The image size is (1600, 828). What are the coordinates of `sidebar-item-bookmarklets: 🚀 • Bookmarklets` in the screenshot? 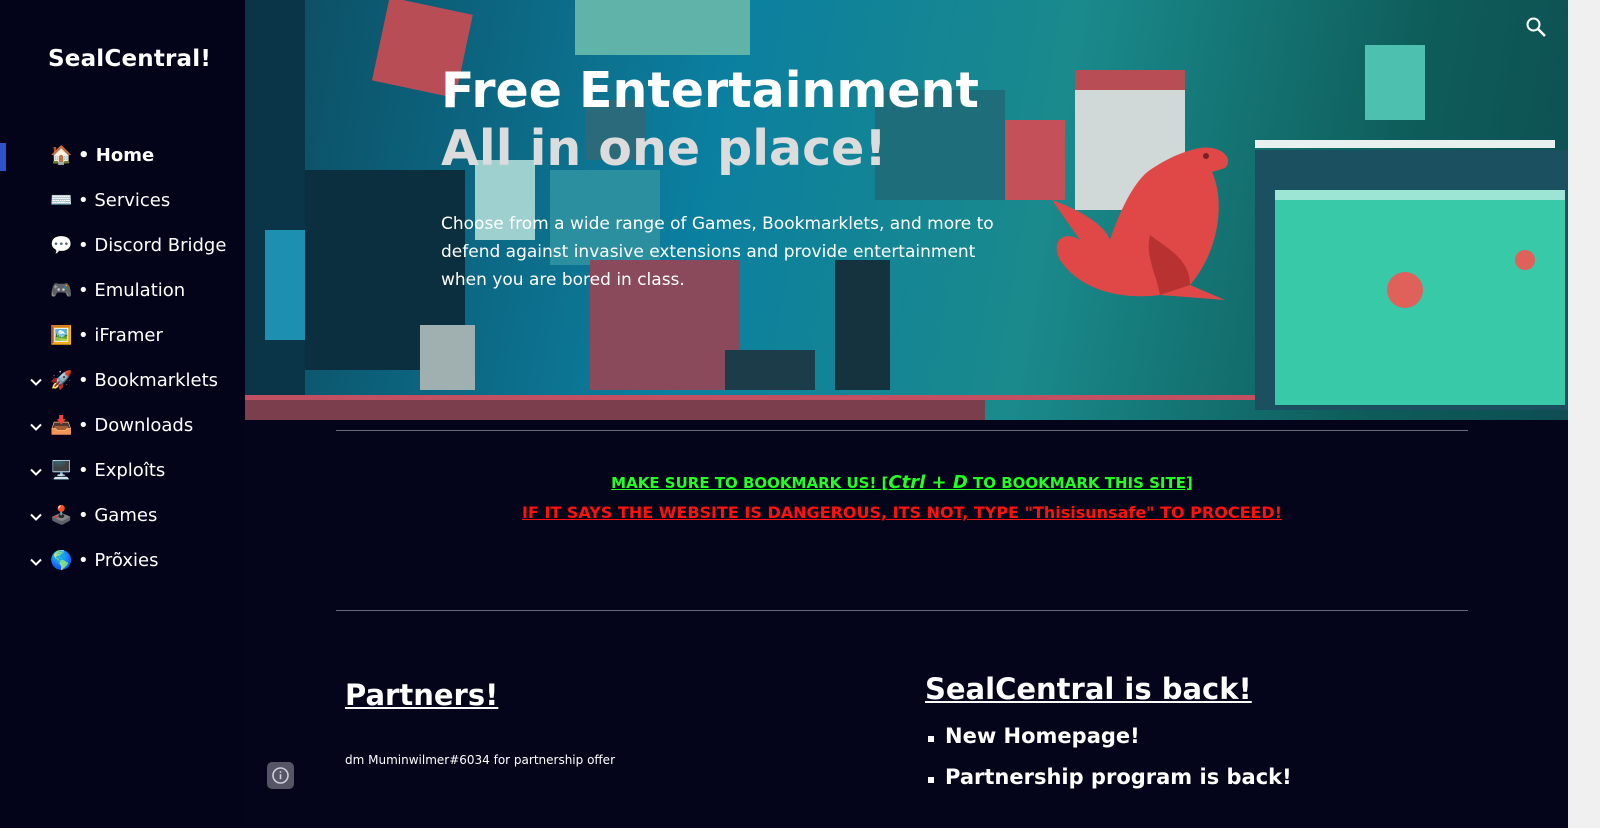 It's located at (122, 382).